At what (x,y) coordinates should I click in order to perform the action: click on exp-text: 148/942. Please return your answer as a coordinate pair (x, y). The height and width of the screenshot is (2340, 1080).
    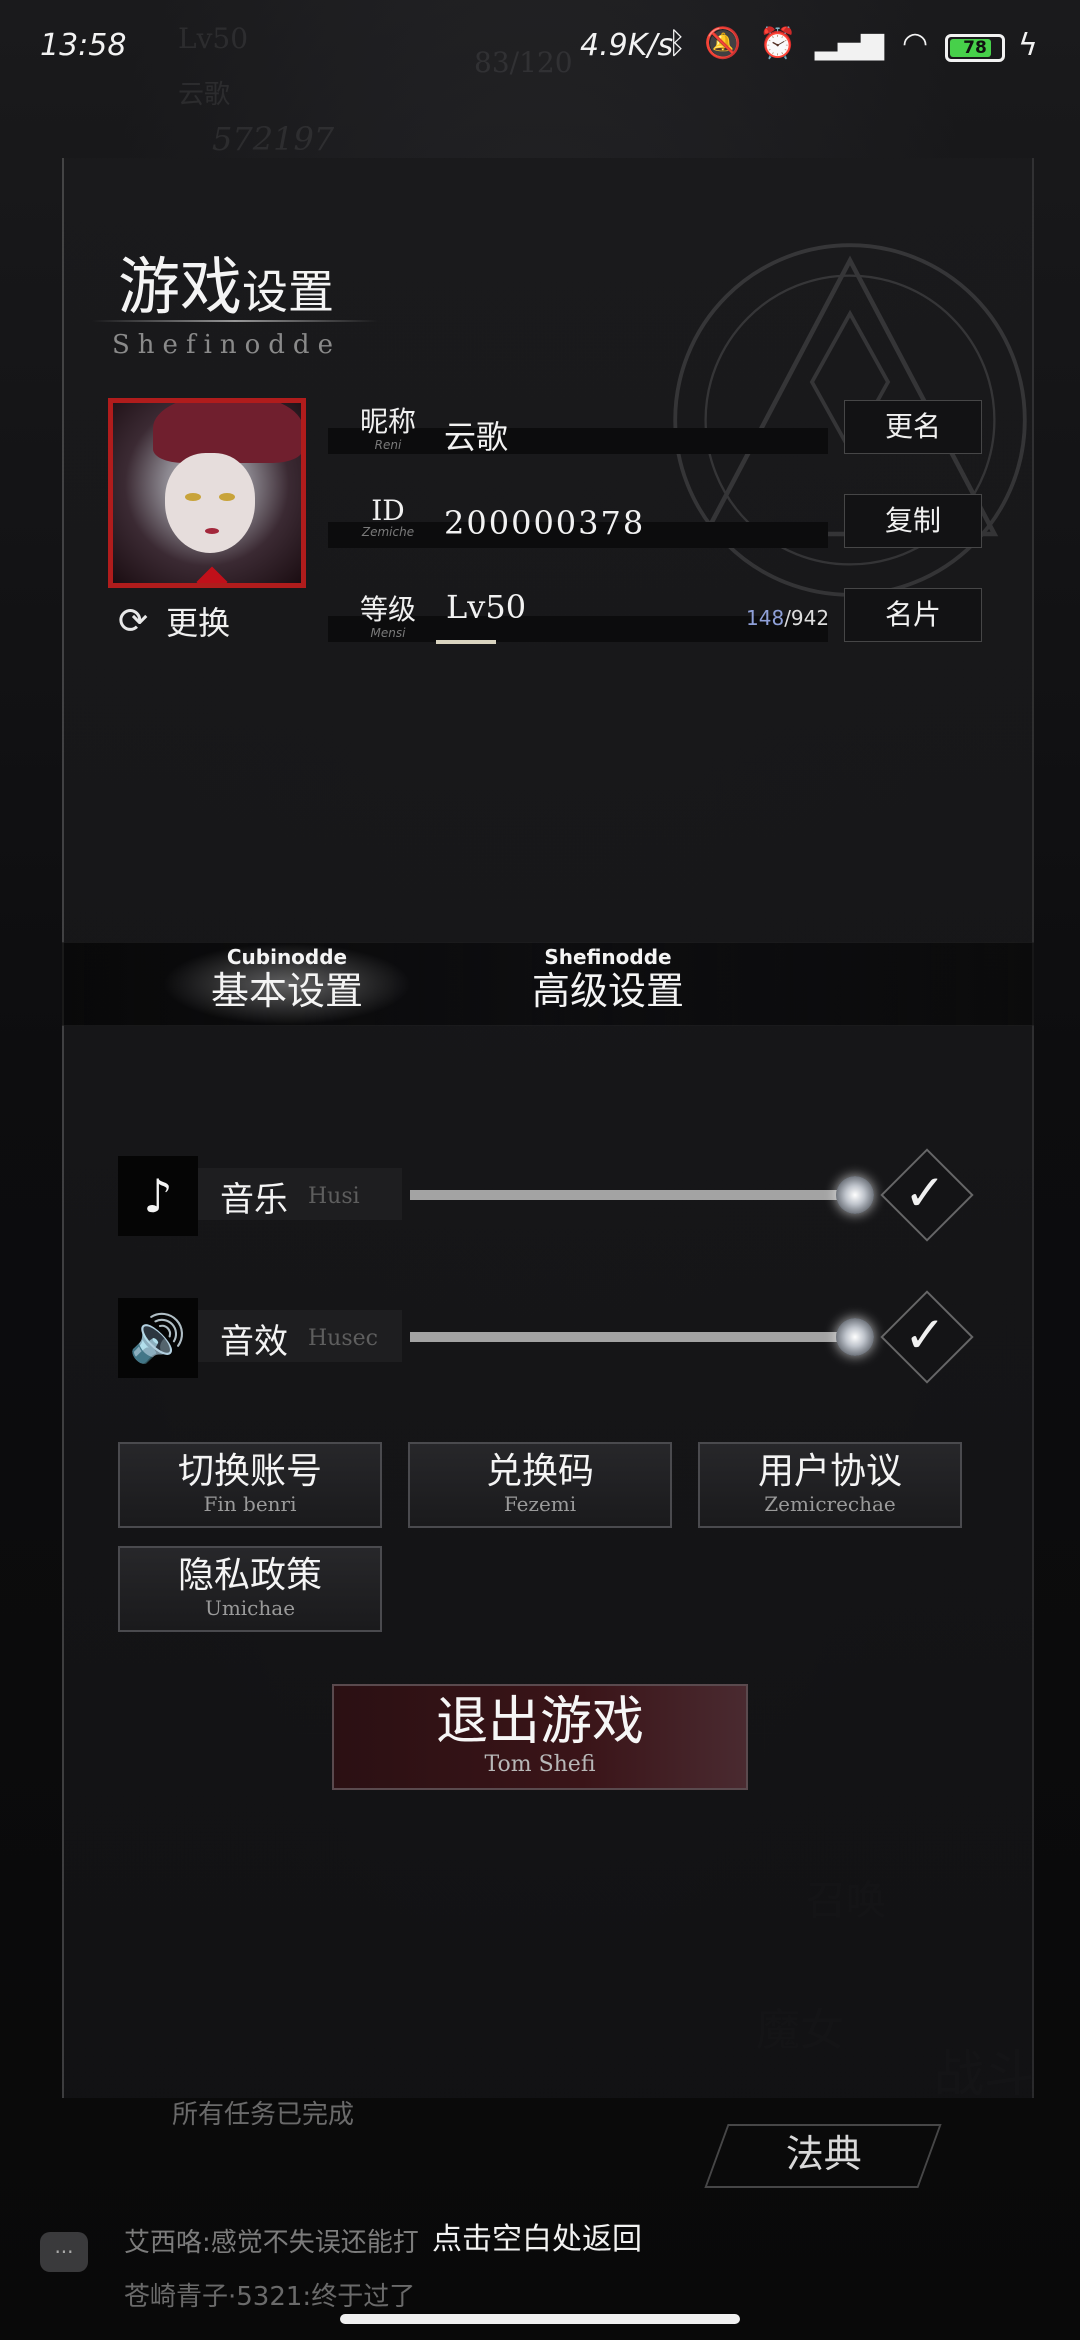
    Looking at the image, I should click on (787, 618).